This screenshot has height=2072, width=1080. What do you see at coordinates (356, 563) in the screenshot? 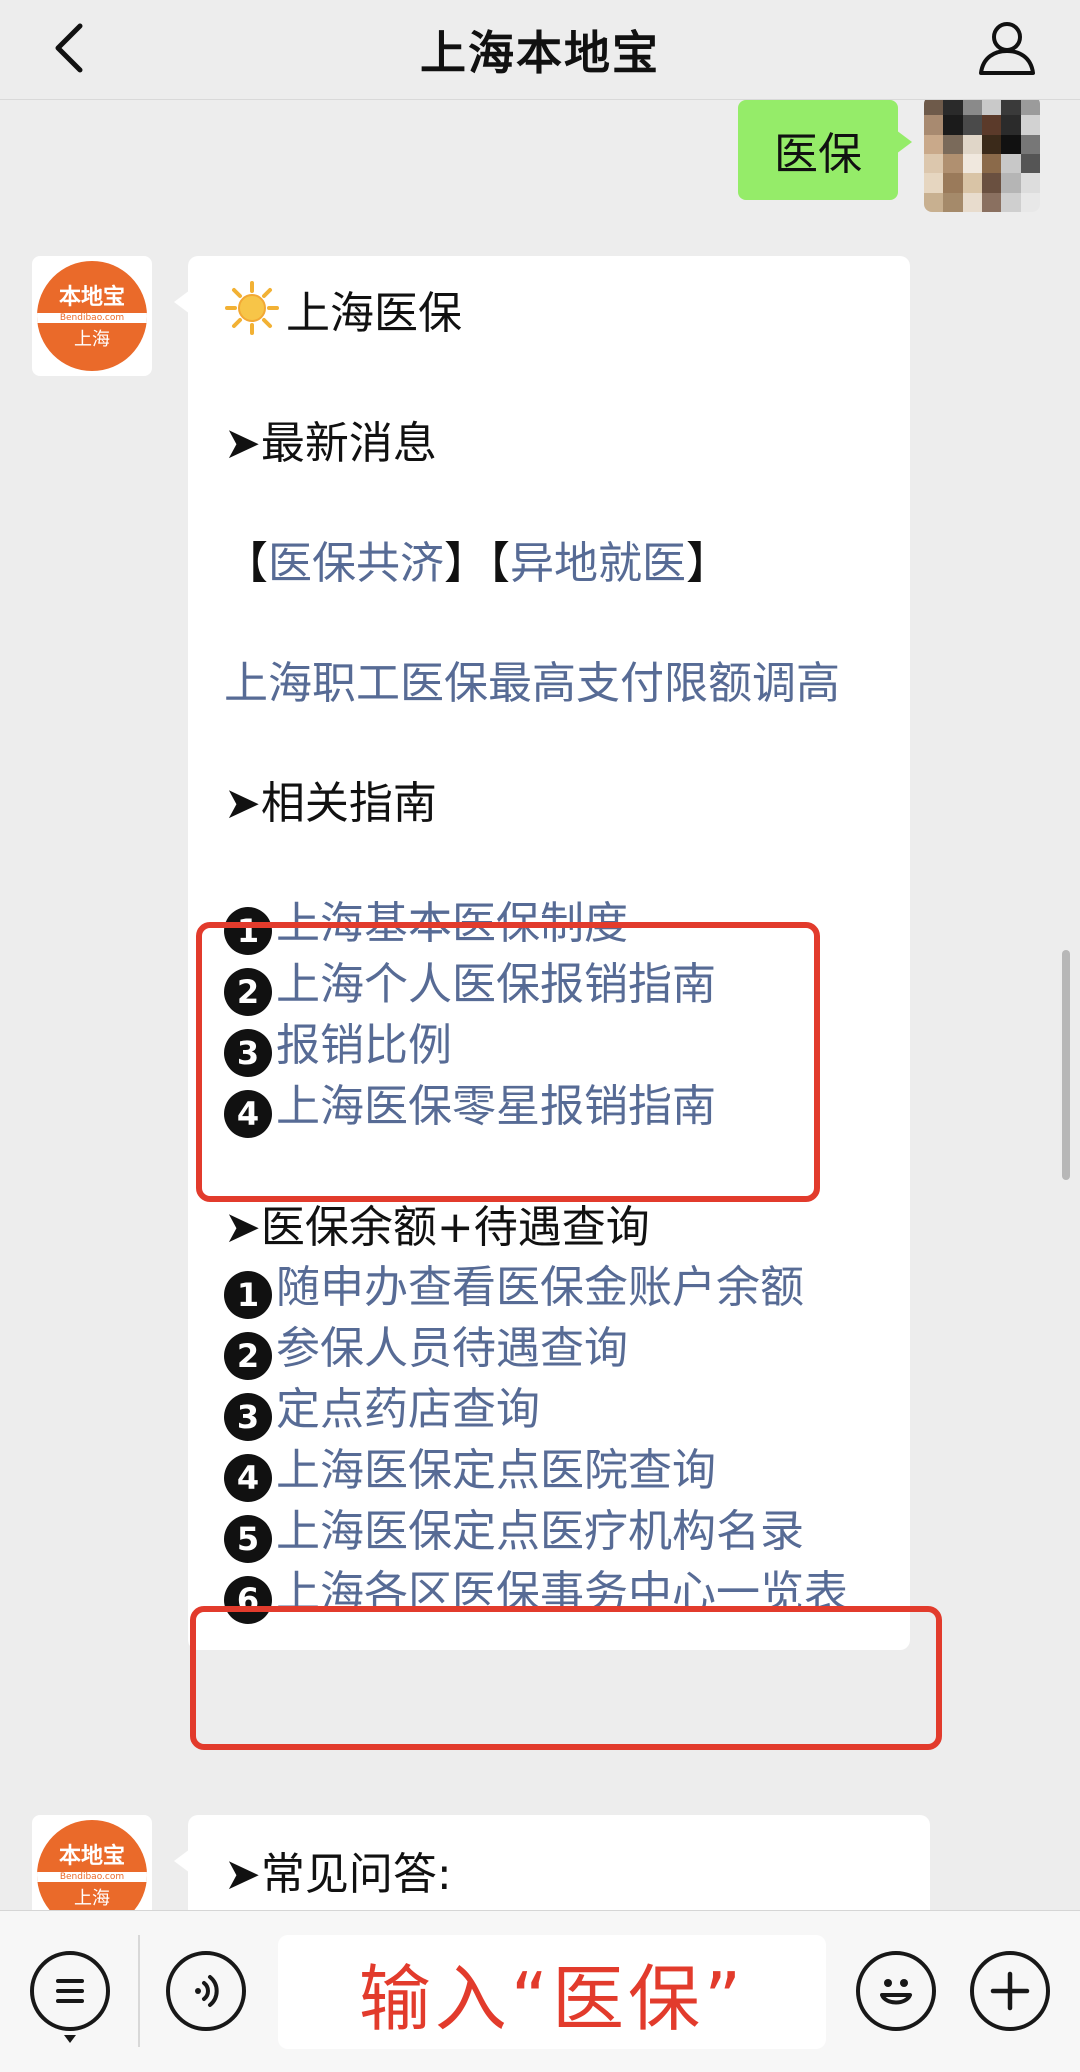
I see `tag-link-medical-mutual-aid: 医保共济` at bounding box center [356, 563].